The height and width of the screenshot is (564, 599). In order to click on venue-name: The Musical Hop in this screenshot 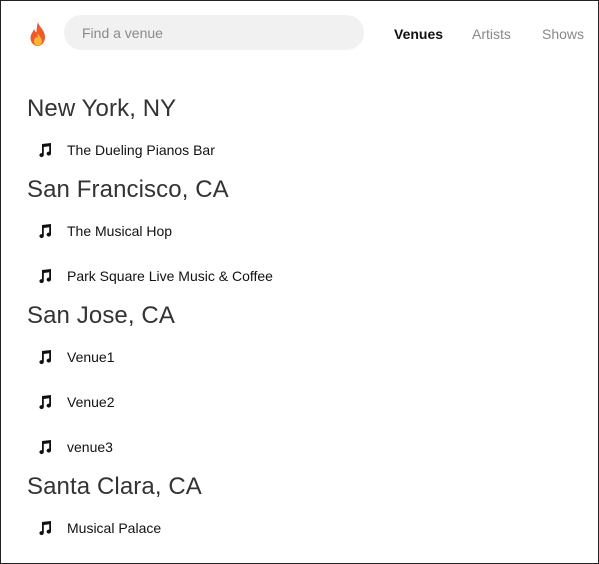, I will do `click(120, 230)`.